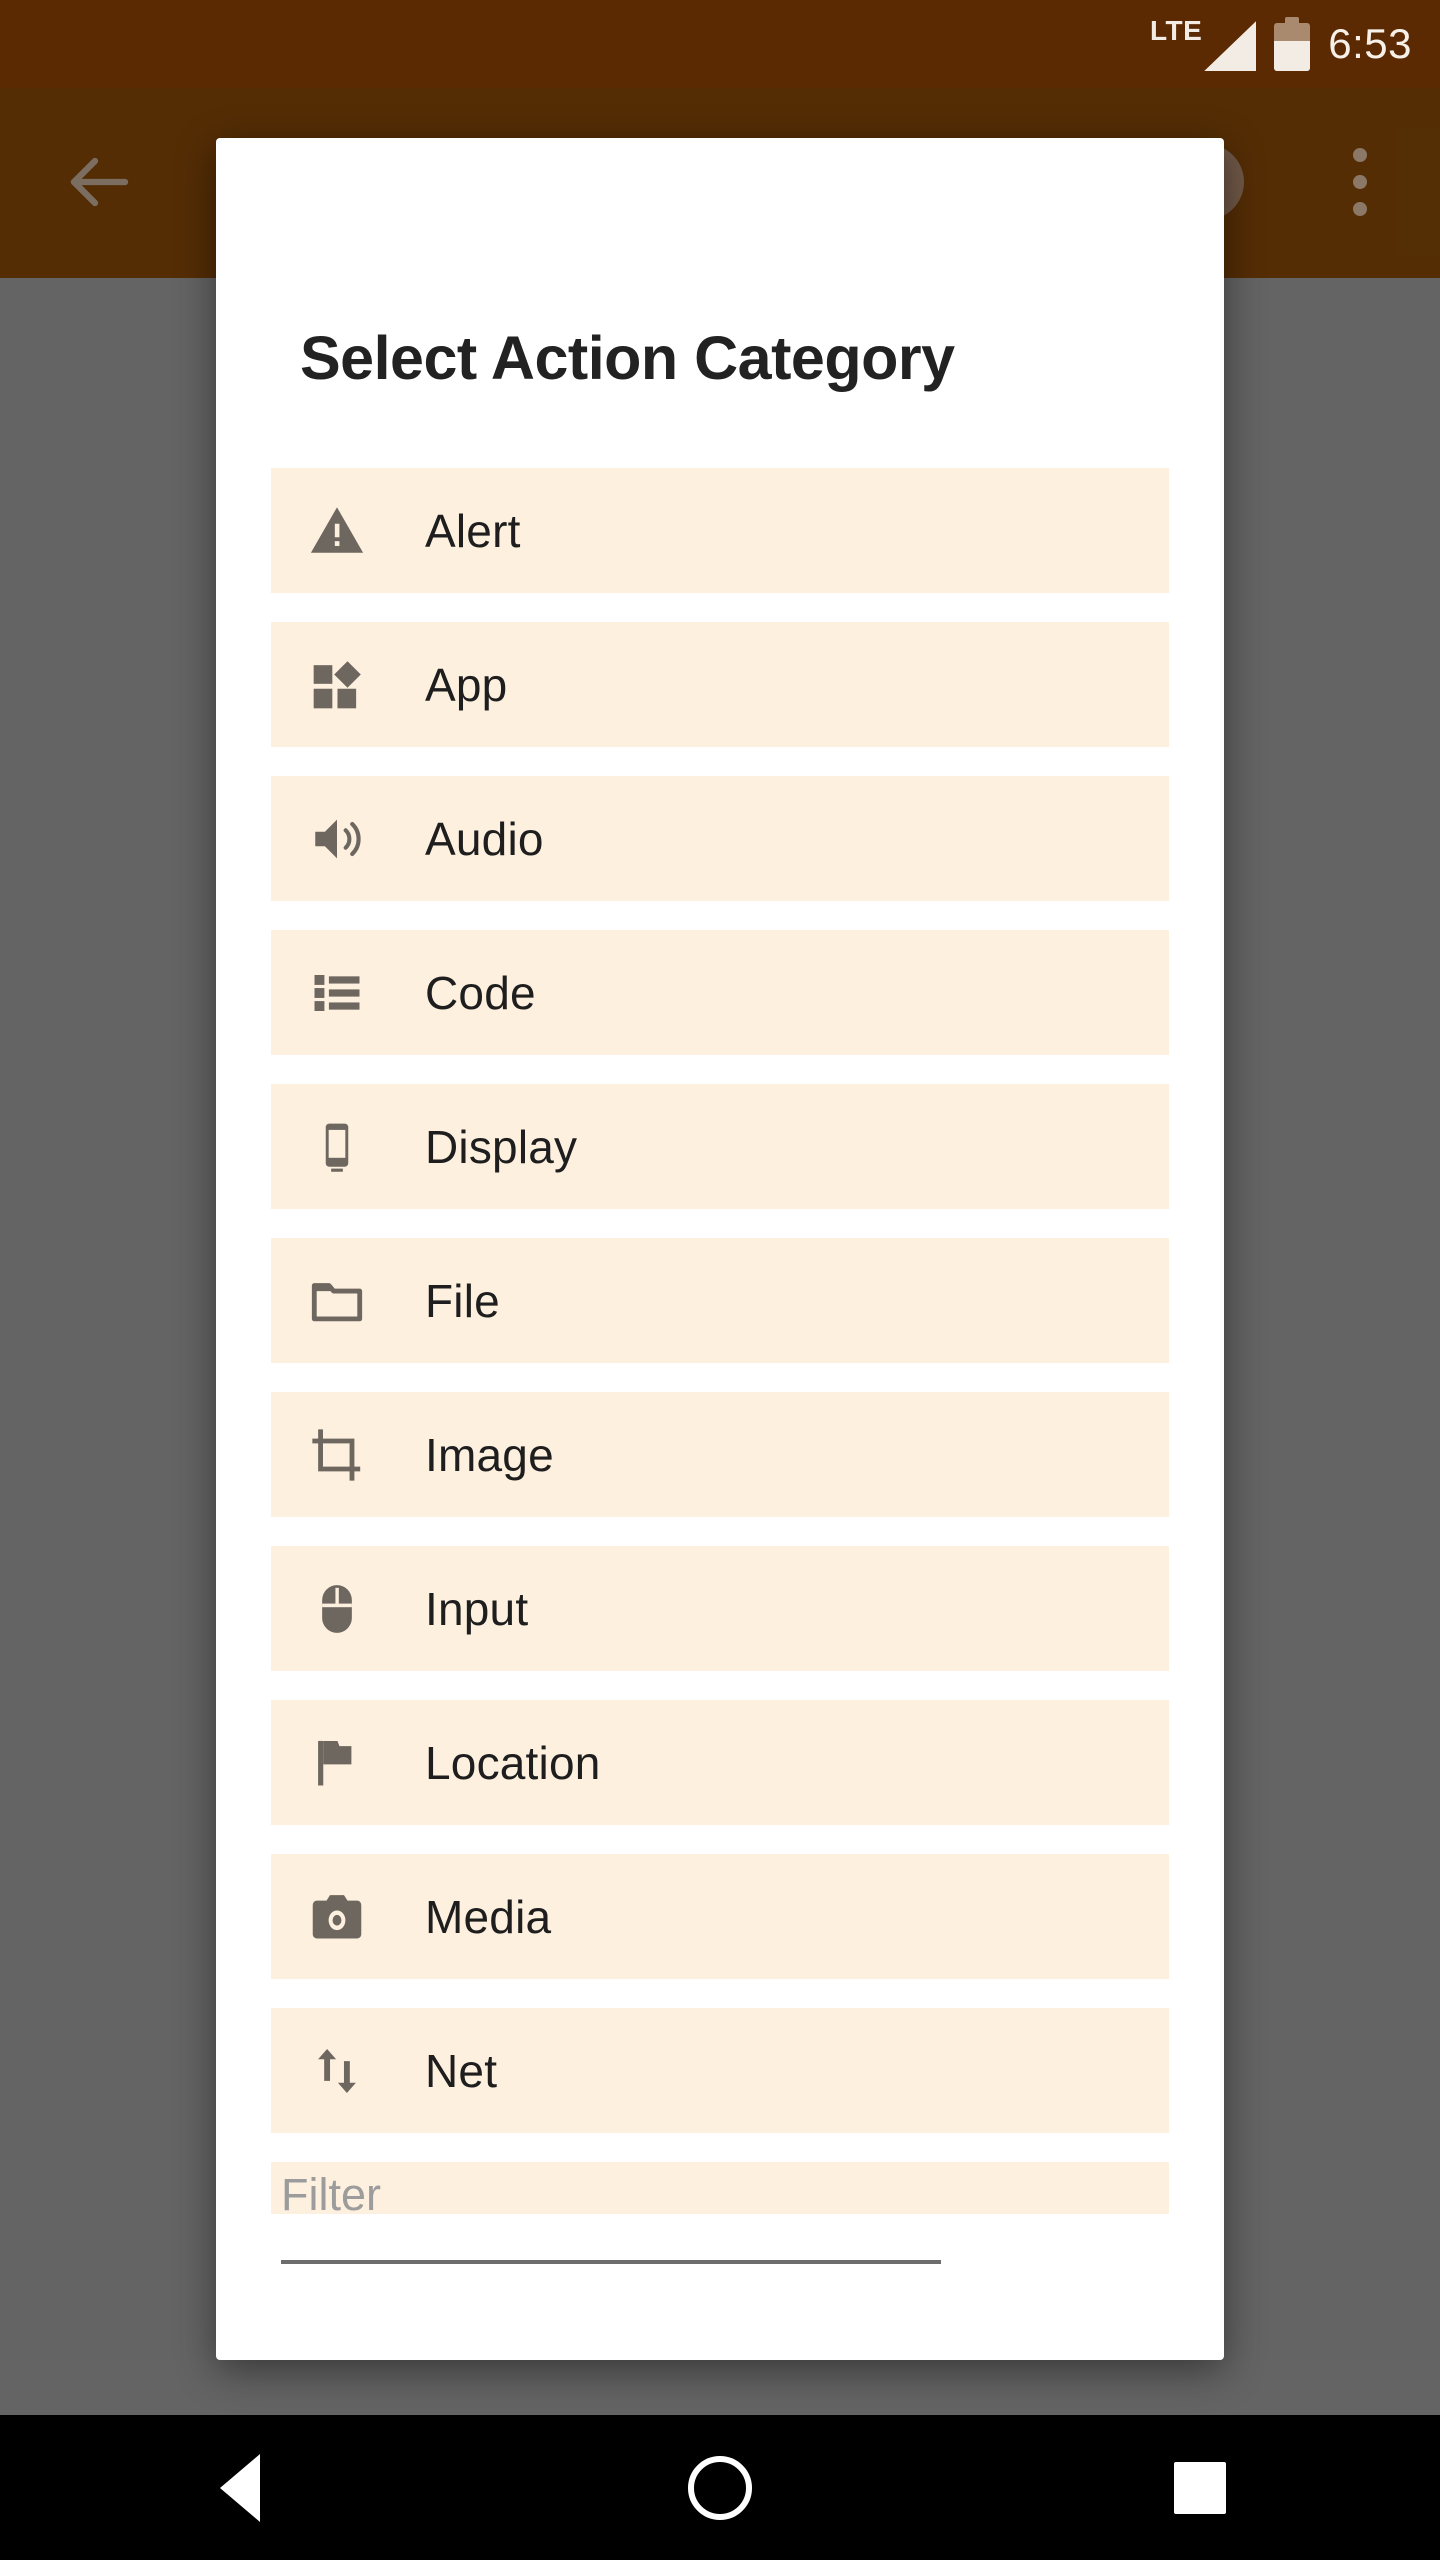  I want to click on list-item-media: Media, so click(720, 1916).